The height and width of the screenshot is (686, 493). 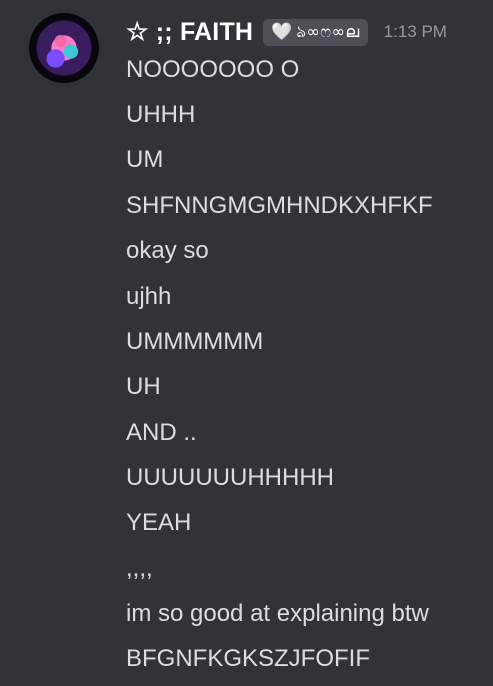 I want to click on username: ☆ ;; FAITH, so click(x=189, y=32).